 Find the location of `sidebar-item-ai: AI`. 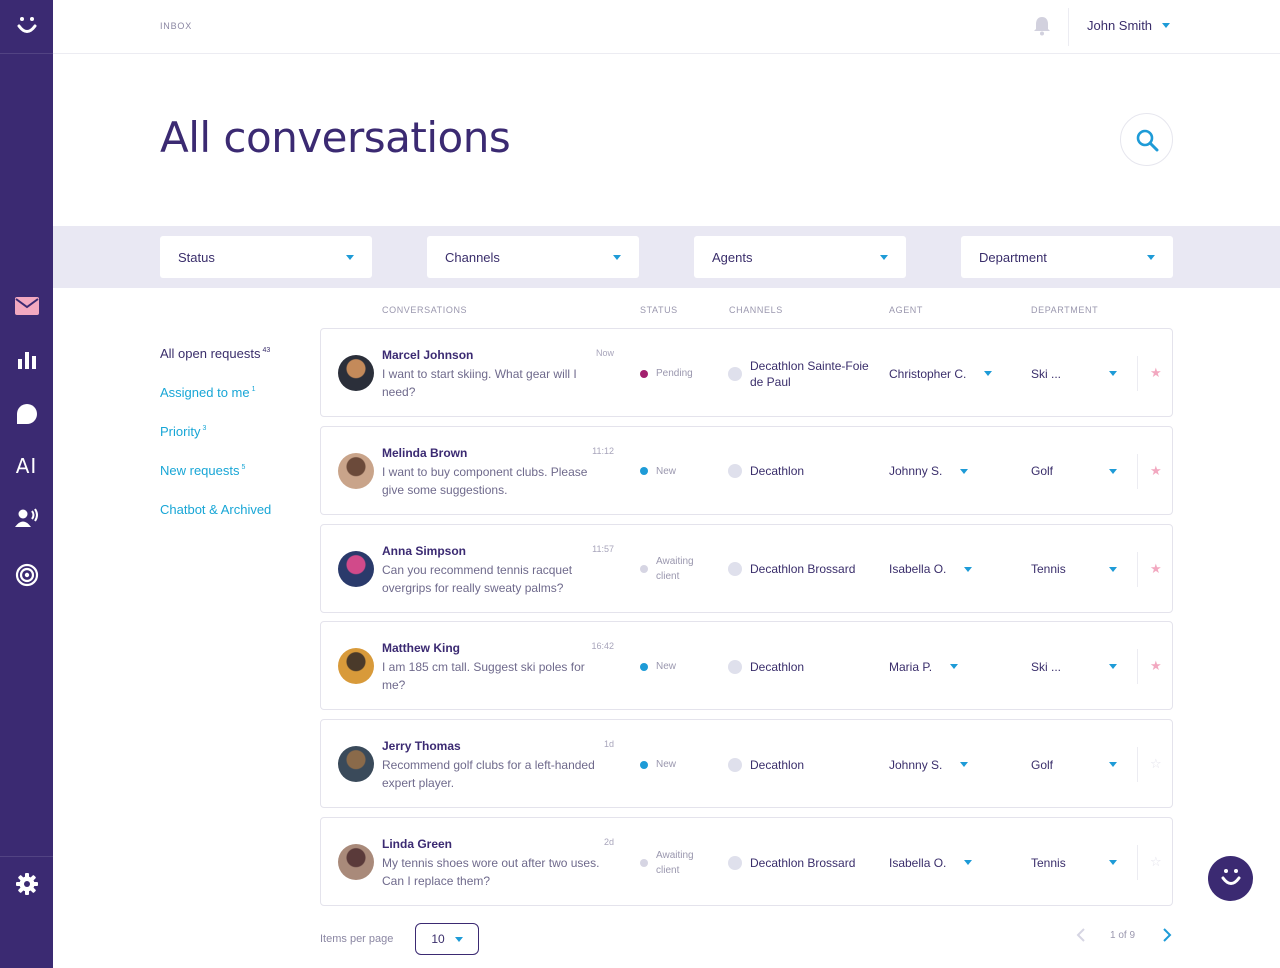

sidebar-item-ai: AI is located at coordinates (26, 466).